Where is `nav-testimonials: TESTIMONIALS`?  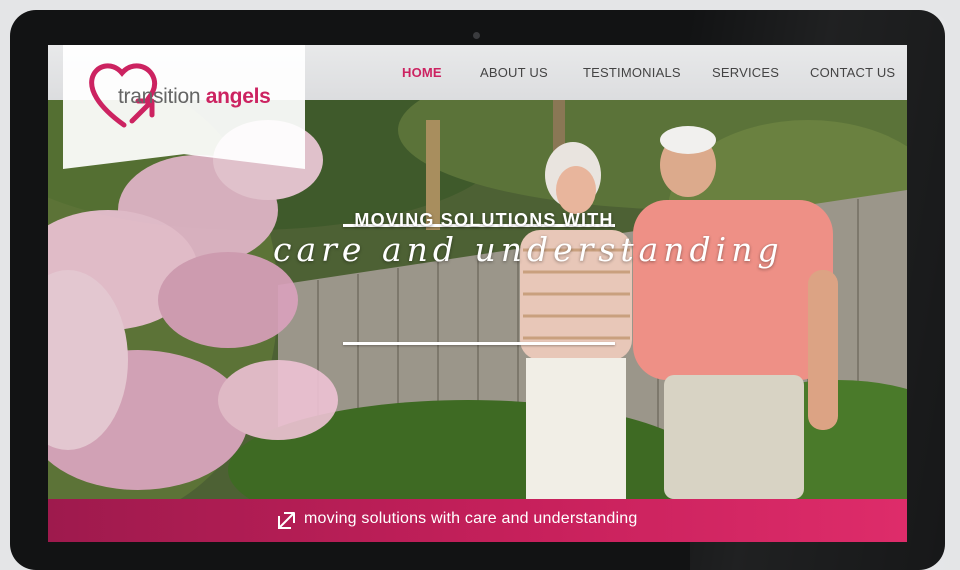
nav-testimonials: TESTIMONIALS is located at coordinates (632, 72).